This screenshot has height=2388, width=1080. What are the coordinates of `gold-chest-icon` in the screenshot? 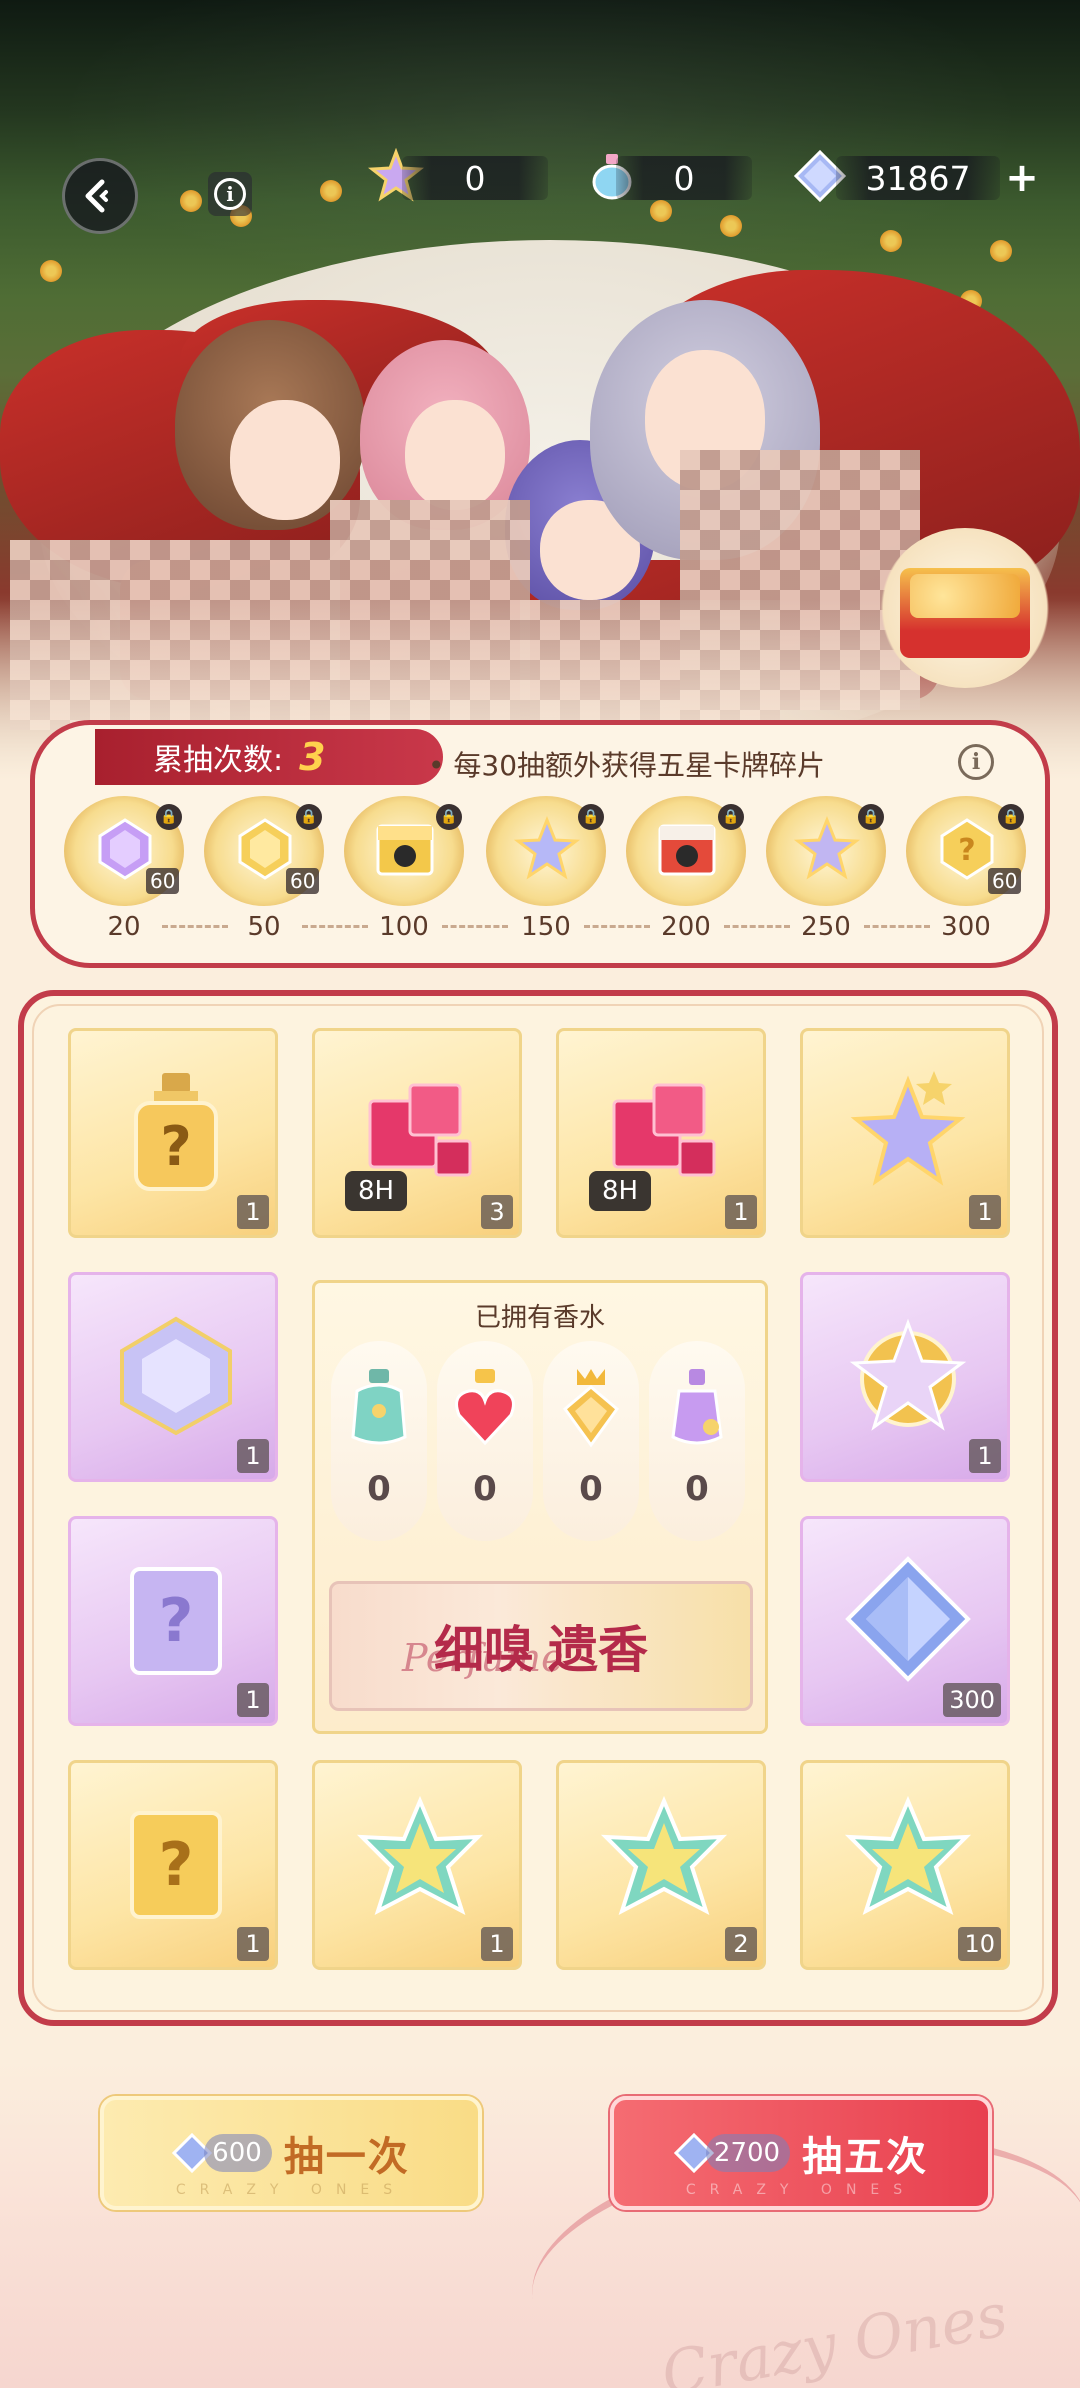 It's located at (405, 850).